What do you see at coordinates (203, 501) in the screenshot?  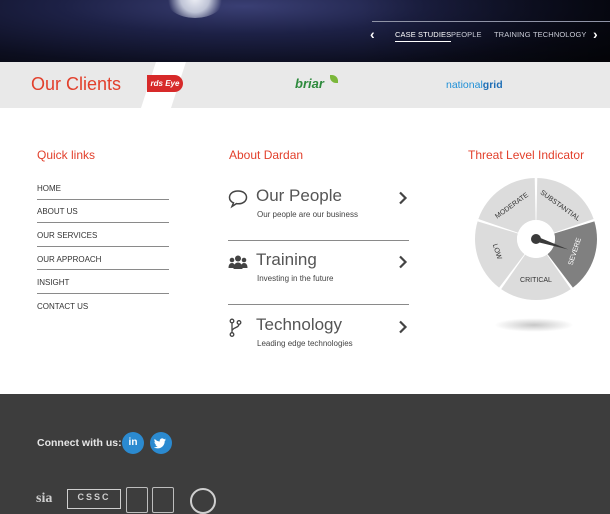 I see `accreditation-seal` at bounding box center [203, 501].